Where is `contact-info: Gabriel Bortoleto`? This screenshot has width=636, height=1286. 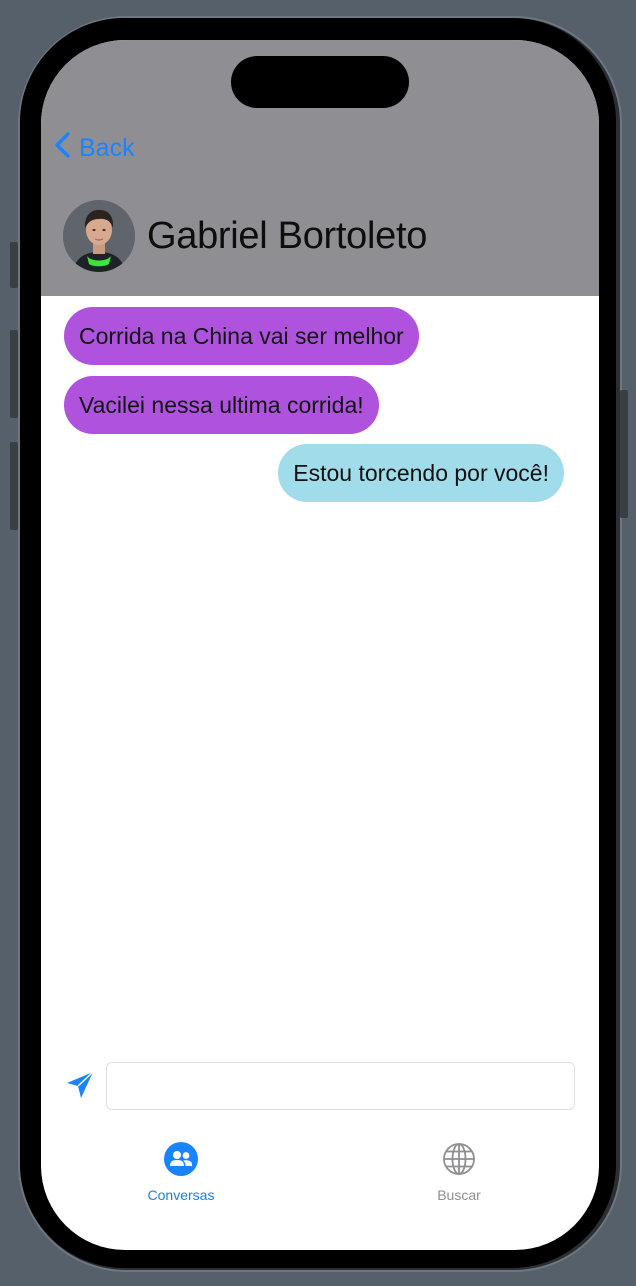
contact-info: Gabriel Bortoleto is located at coordinates (245, 236).